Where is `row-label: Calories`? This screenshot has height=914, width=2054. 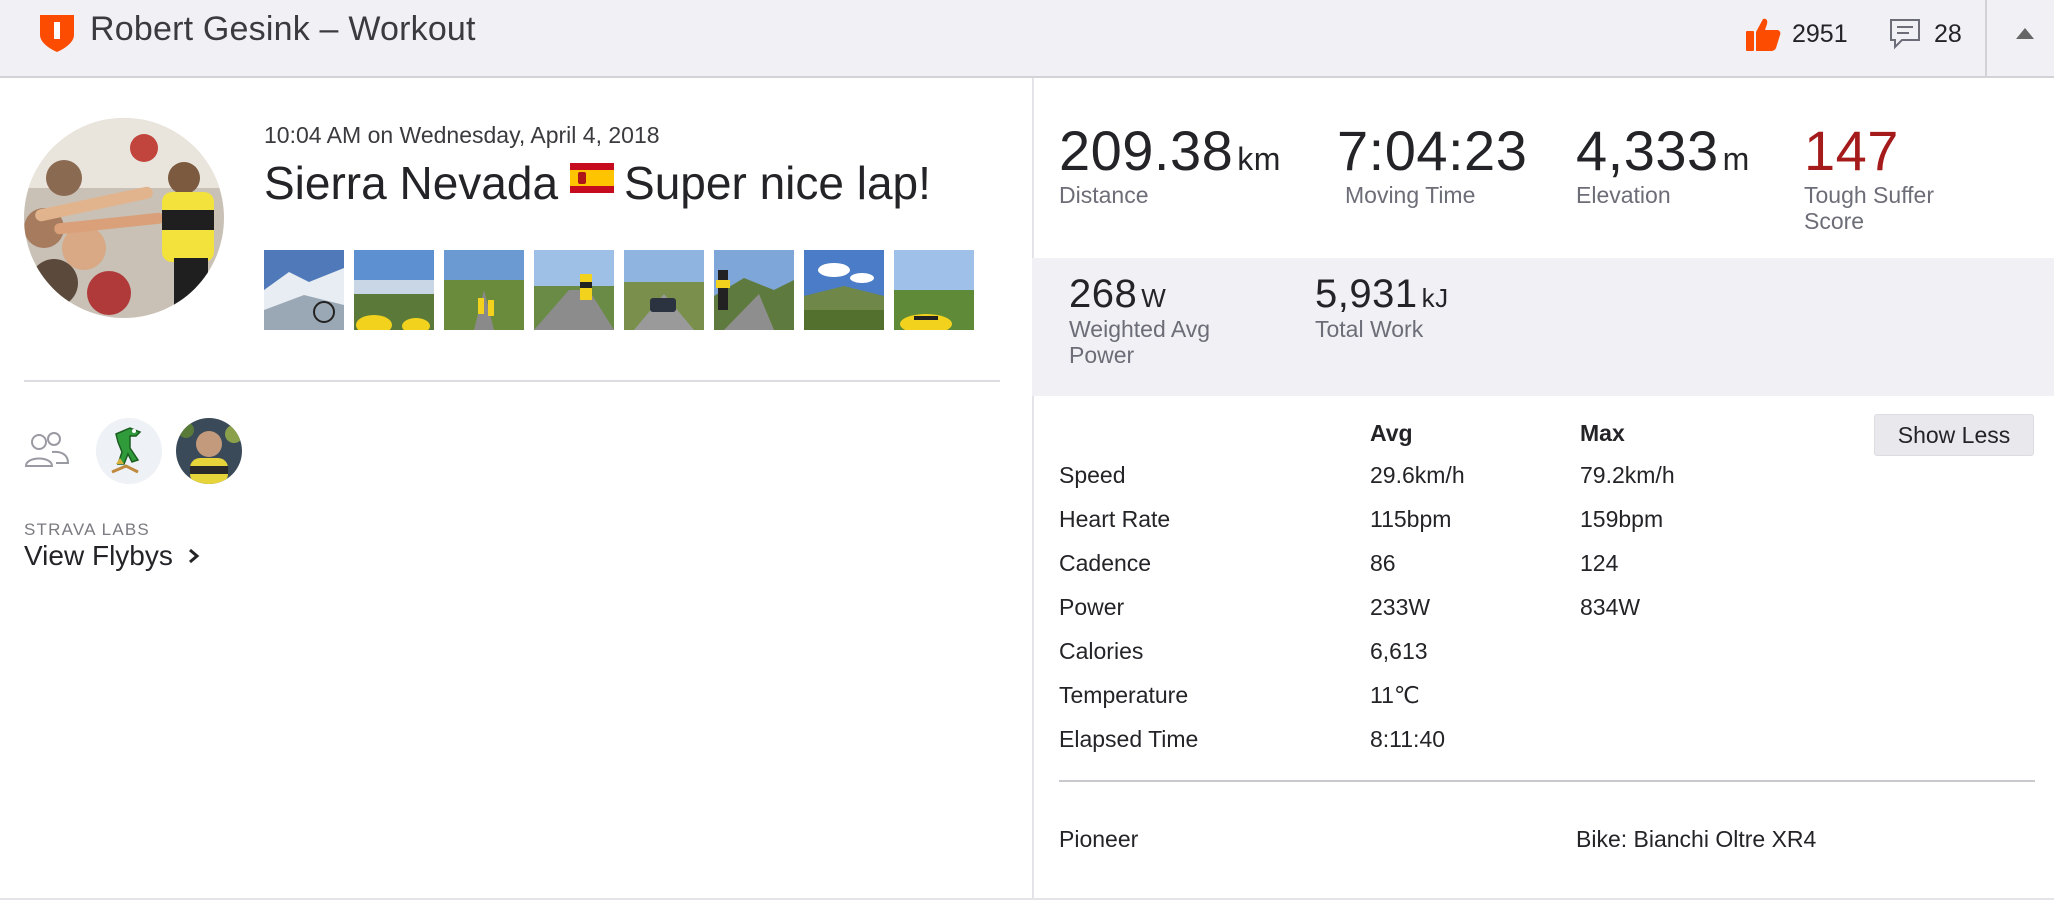 row-label: Calories is located at coordinates (1101, 651).